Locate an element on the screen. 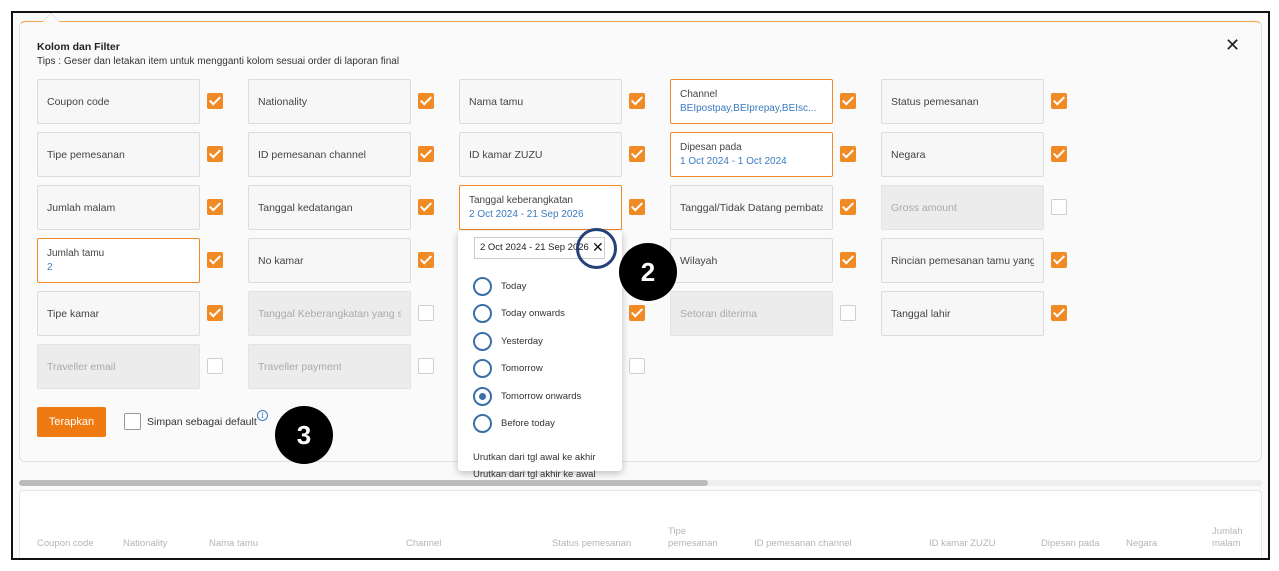 The image size is (1279, 571). column-header-tipe-pemesanan: Tipe pemesanan is located at coordinates (693, 538).